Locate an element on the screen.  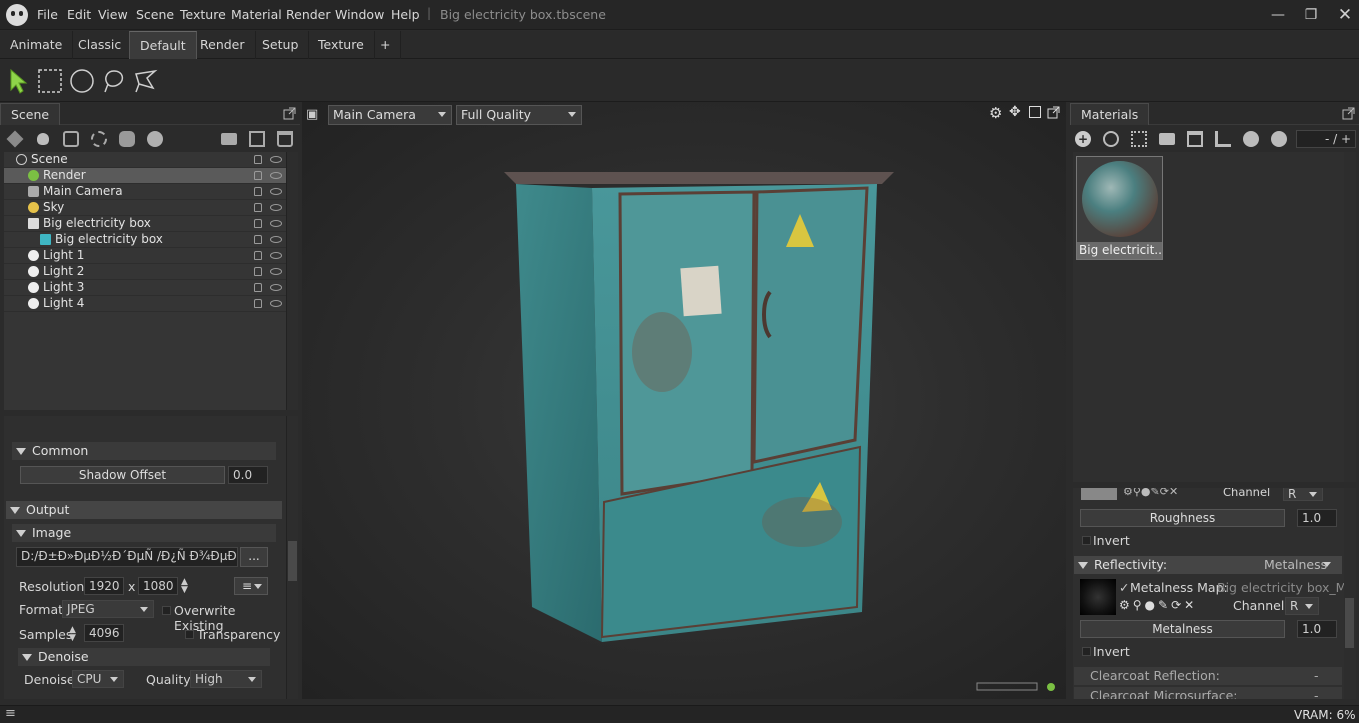
menu-render: Render is located at coordinates (308, 14).